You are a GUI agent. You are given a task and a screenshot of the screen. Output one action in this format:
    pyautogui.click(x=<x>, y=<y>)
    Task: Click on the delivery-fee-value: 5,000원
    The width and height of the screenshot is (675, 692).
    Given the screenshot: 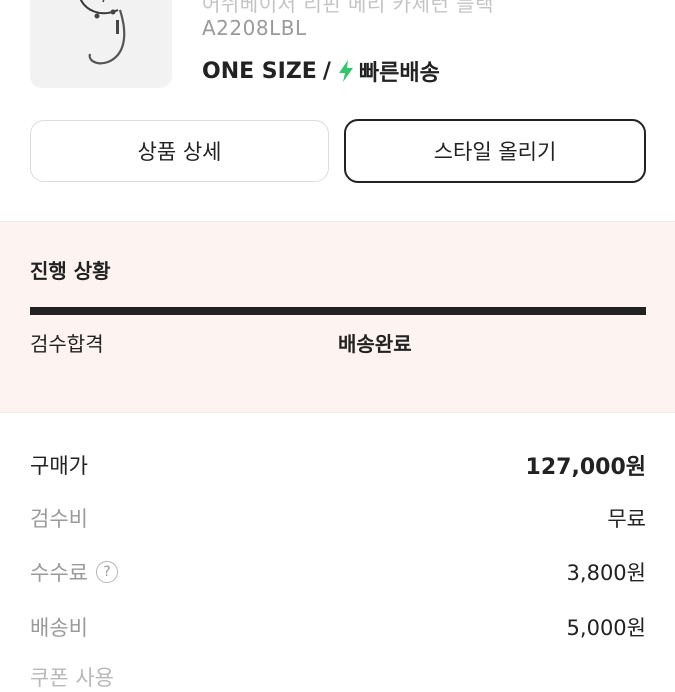 What is the action you would take?
    pyautogui.click(x=606, y=628)
    